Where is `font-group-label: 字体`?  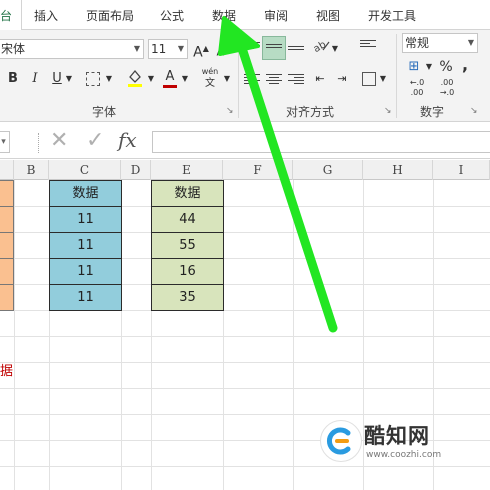 font-group-label: 字体 is located at coordinates (104, 112).